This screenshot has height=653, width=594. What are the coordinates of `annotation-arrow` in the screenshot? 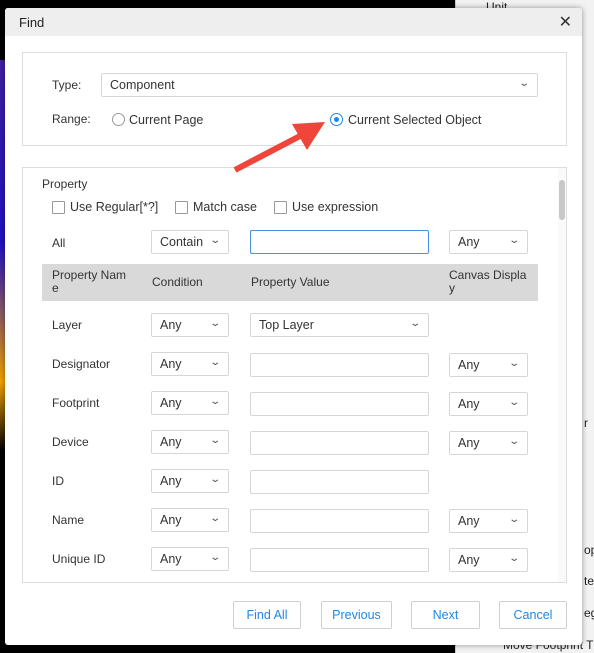 It's located at (279, 147).